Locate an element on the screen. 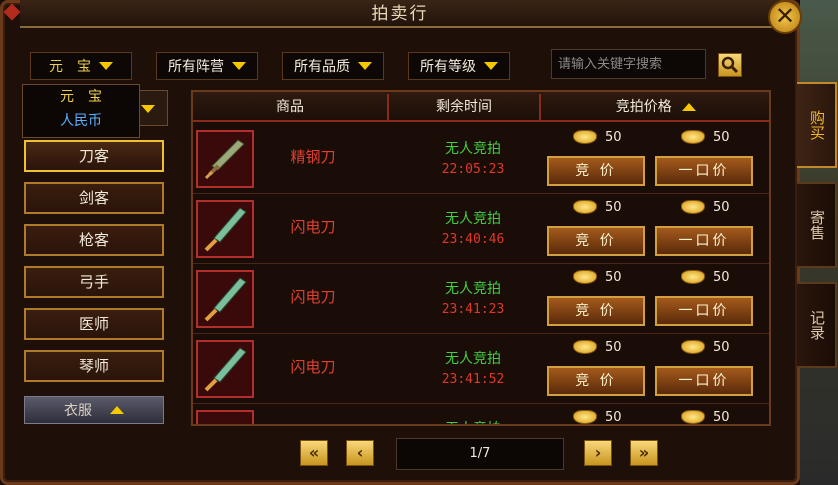 The image size is (838, 485). close-icon: ✕ is located at coordinates (785, 16).